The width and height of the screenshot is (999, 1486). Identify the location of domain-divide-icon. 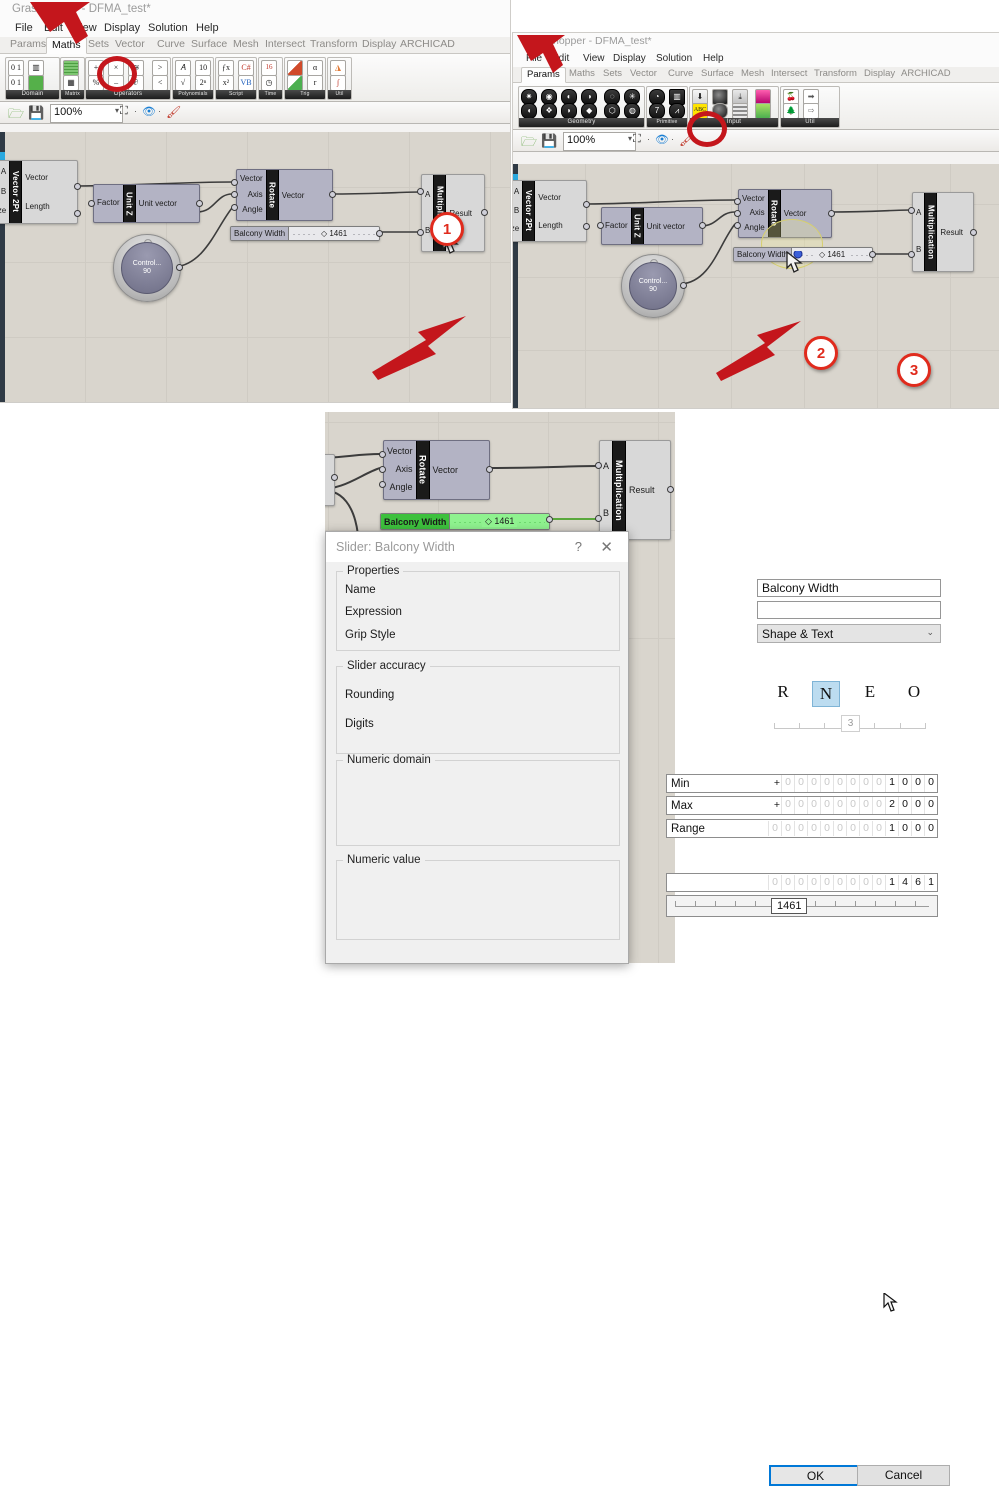
(36, 83).